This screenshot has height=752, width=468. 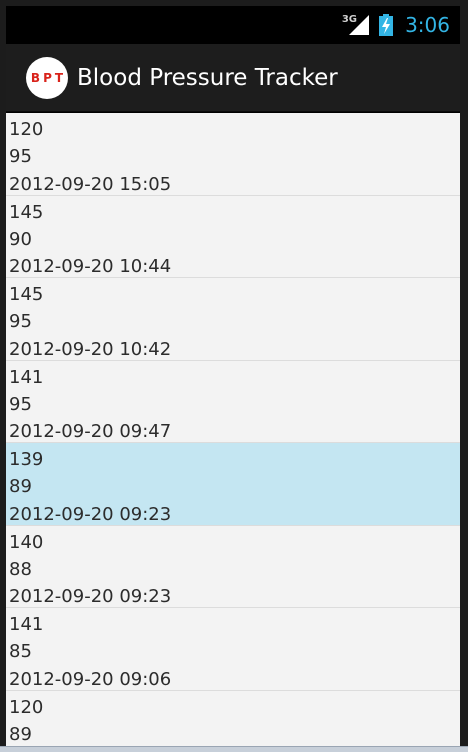 What do you see at coordinates (359, 25) in the screenshot?
I see `signal-icon` at bounding box center [359, 25].